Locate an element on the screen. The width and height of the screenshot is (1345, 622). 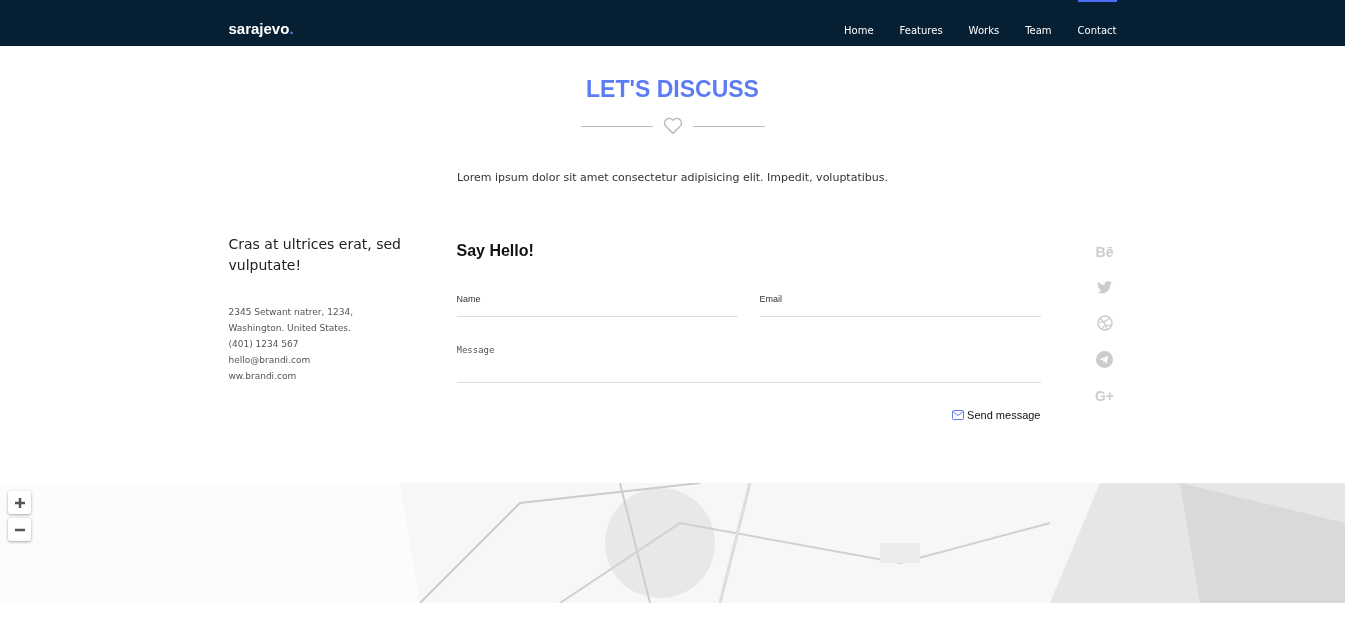
nav-link: Features is located at coordinates (921, 23).